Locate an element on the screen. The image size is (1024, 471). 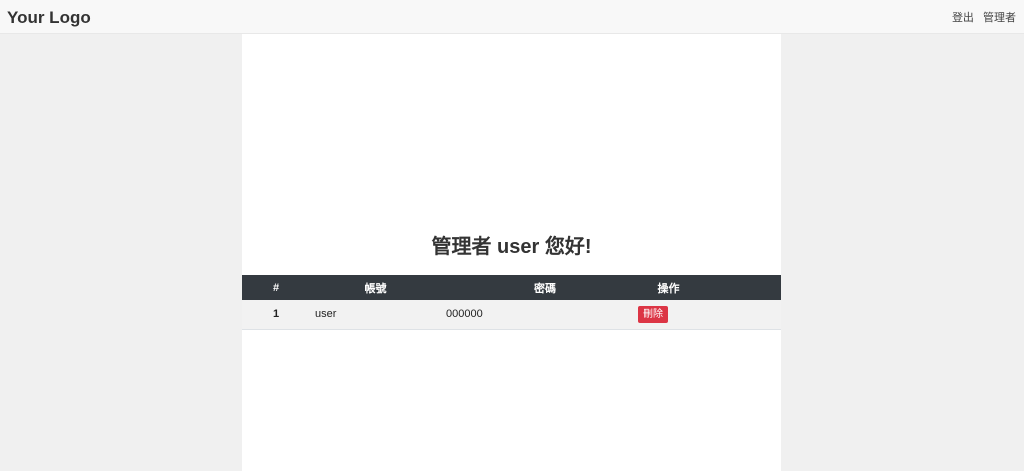
column-header-number: # is located at coordinates (276, 287).